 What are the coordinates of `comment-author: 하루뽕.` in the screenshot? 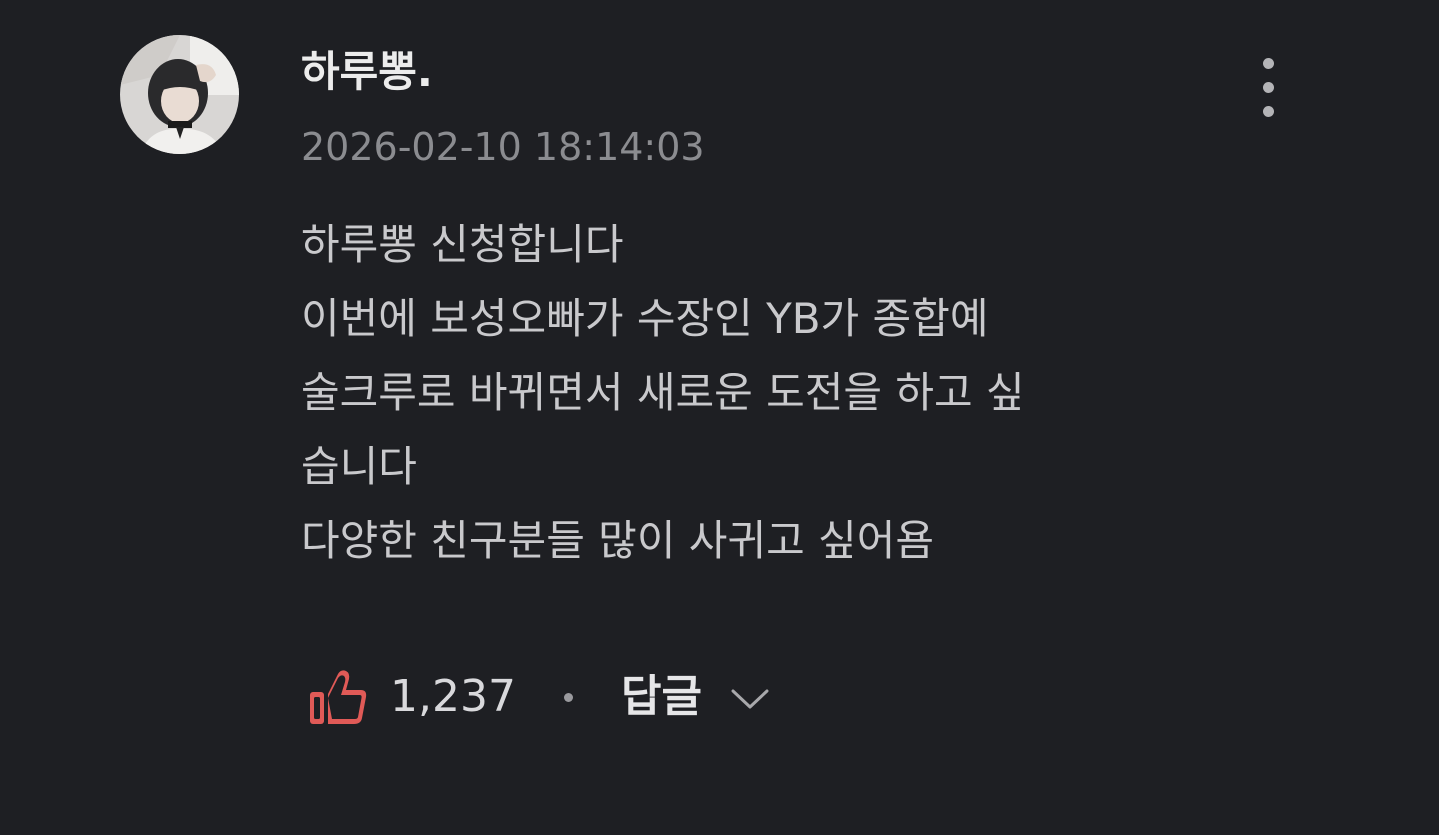 It's located at (367, 72).